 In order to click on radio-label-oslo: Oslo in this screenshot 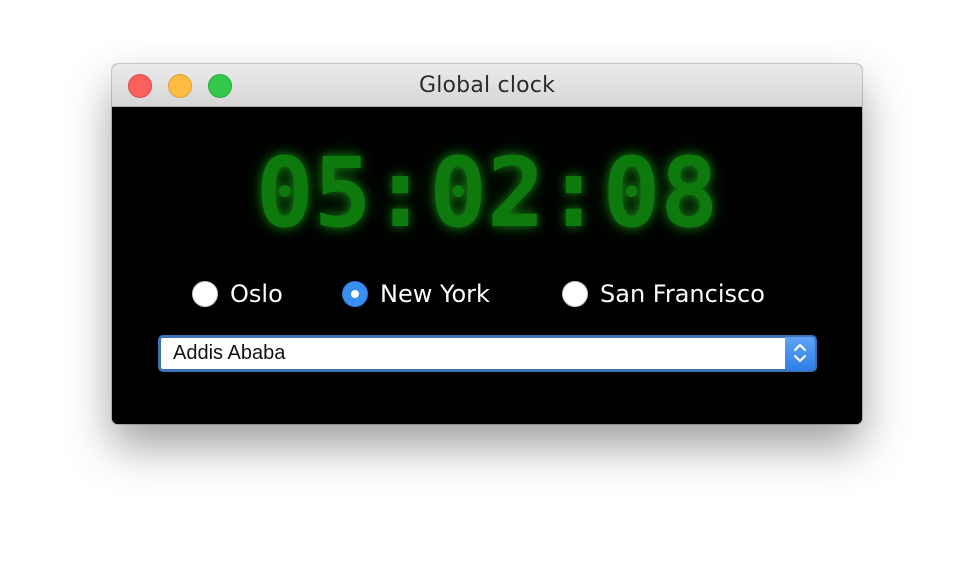, I will do `click(256, 294)`.